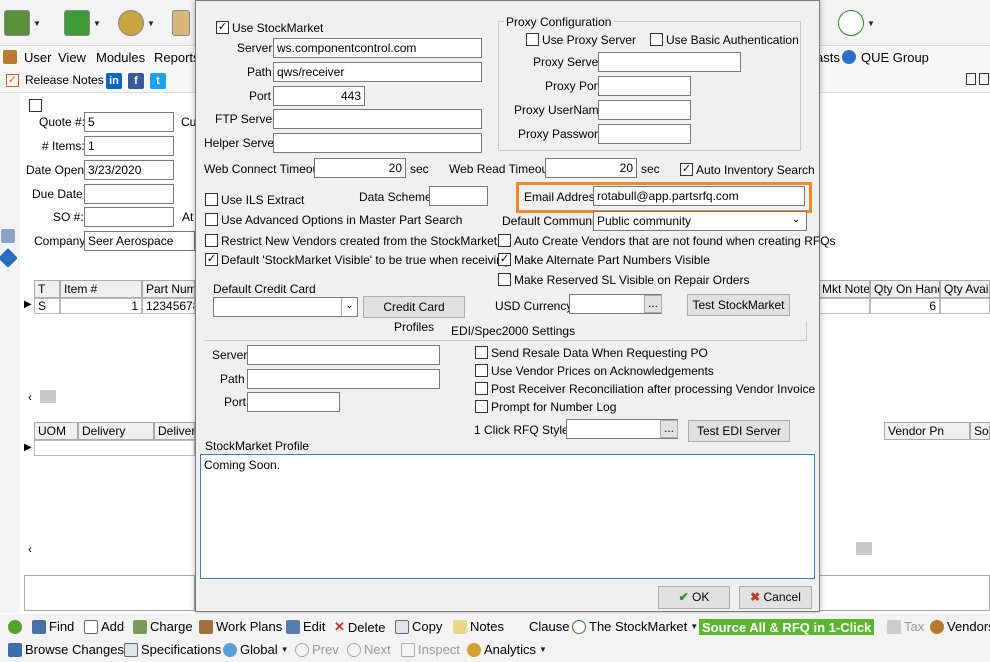 This screenshot has width=990, height=662. What do you see at coordinates (844, 289) in the screenshot?
I see `grid-header-mkt-notes: Mkt Notes` at bounding box center [844, 289].